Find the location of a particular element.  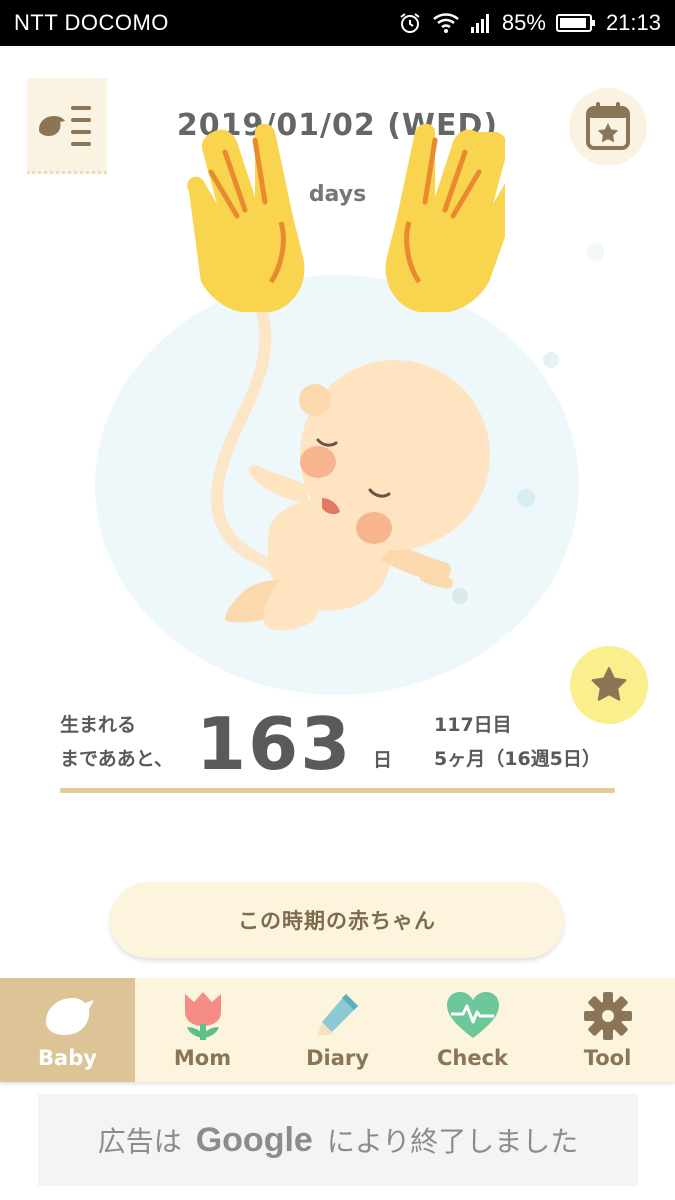

nav-check: Check is located at coordinates (472, 1030).